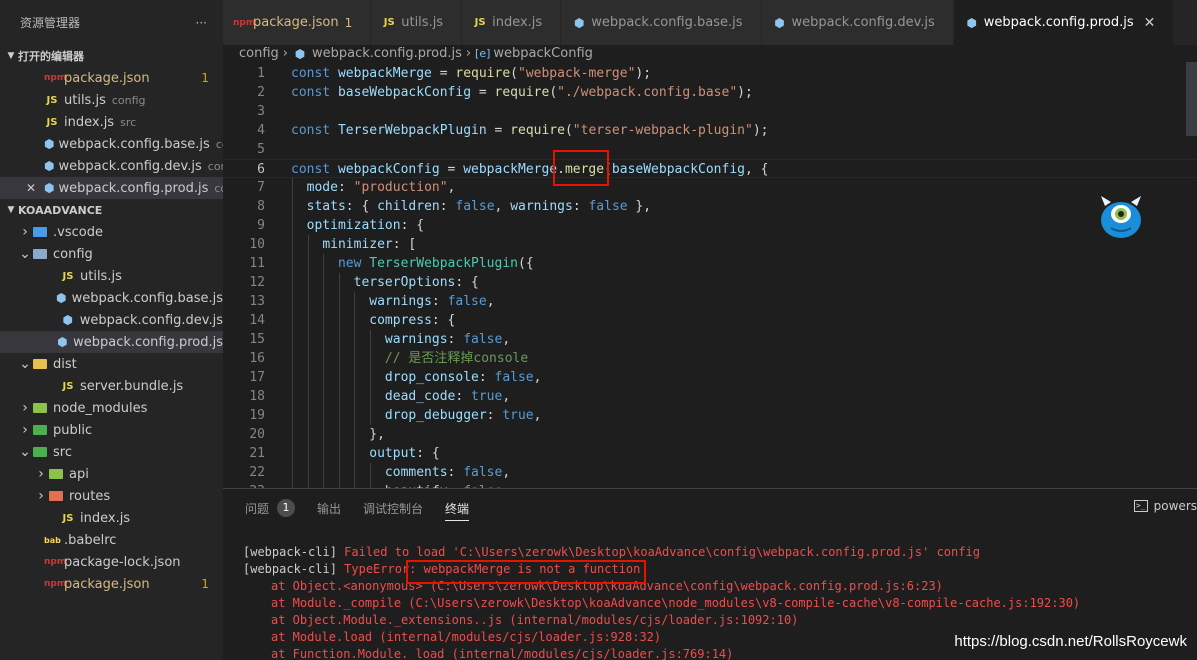  Describe the element at coordinates (111, 562) in the screenshot. I see `tree-file: npm package-lock.json` at that location.